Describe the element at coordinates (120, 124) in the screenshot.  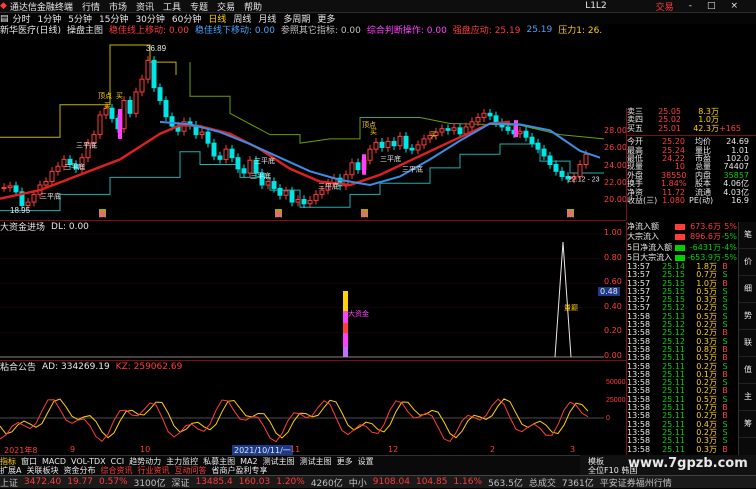
I see `highlight-candle` at that location.